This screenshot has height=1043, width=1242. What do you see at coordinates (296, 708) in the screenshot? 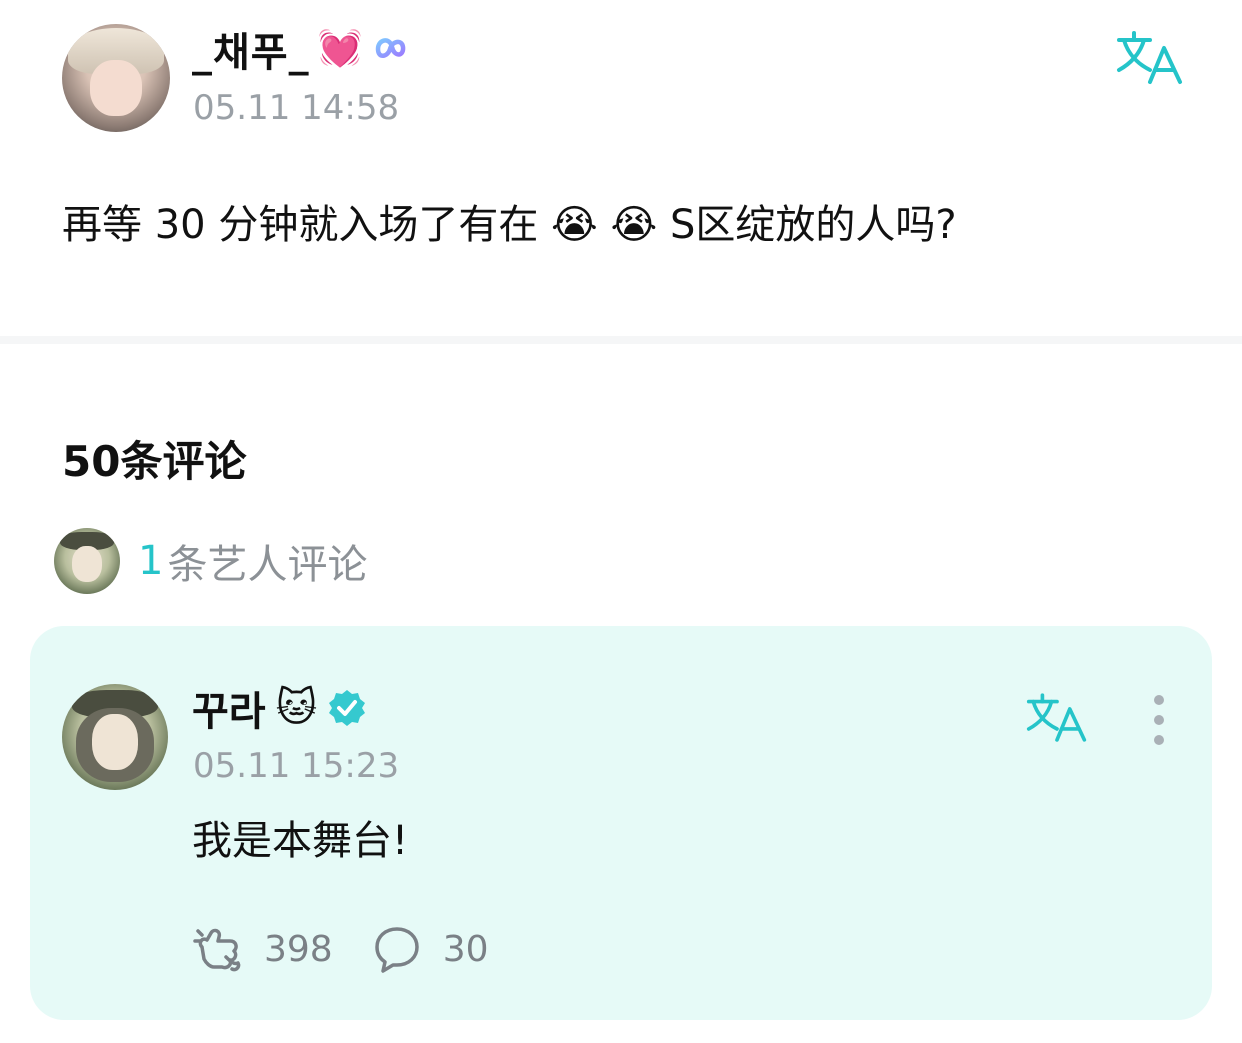
I see `comment-author-emoji: 🐱` at bounding box center [296, 708].